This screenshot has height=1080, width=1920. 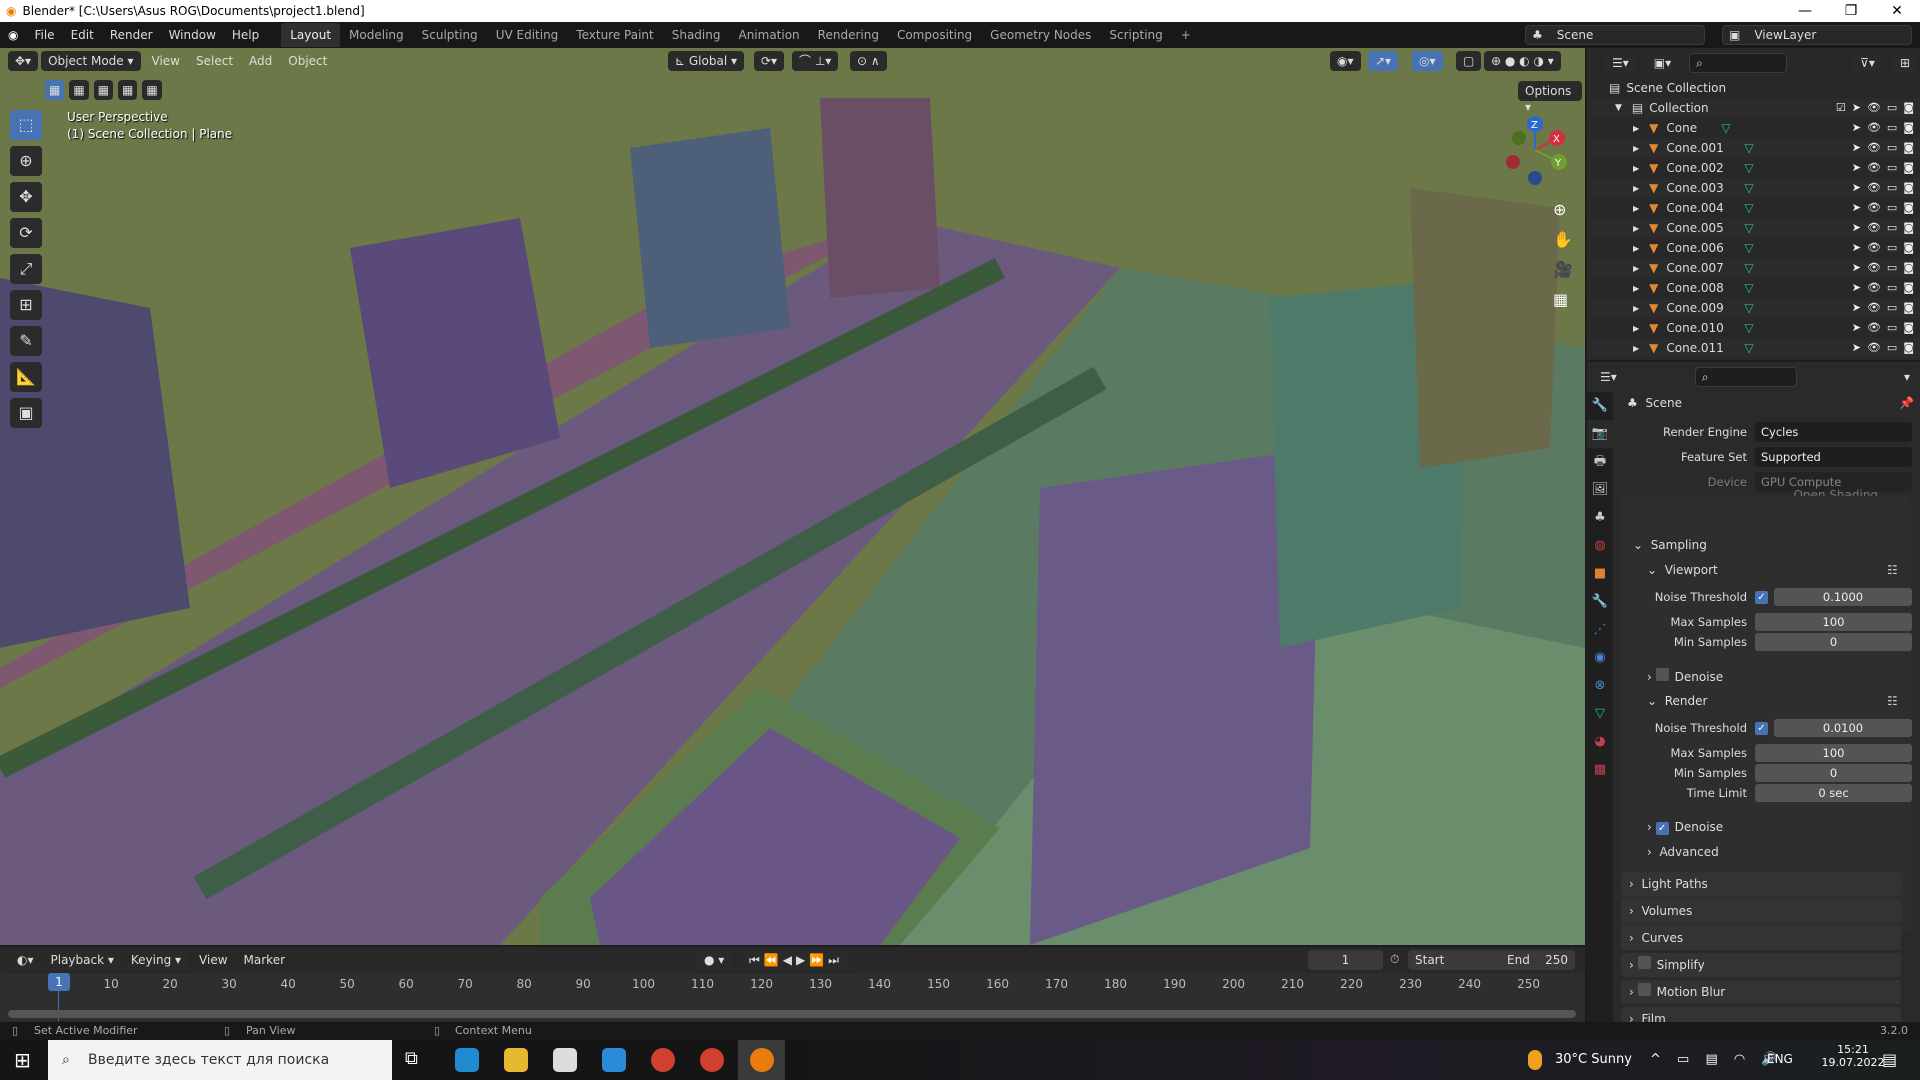 What do you see at coordinates (450, 35) in the screenshot?
I see `tab-sculpting: Sculpting` at bounding box center [450, 35].